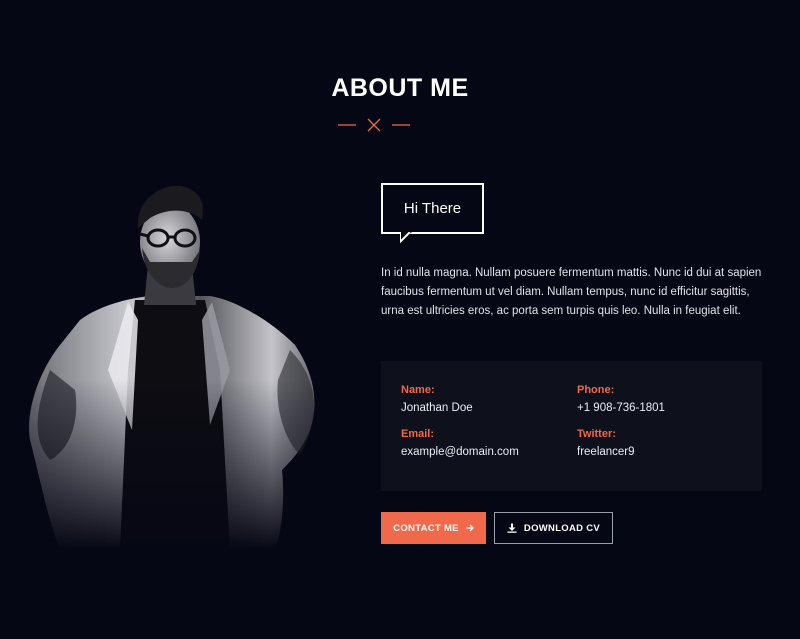  What do you see at coordinates (406, 238) in the screenshot?
I see `bubble-tail` at bounding box center [406, 238].